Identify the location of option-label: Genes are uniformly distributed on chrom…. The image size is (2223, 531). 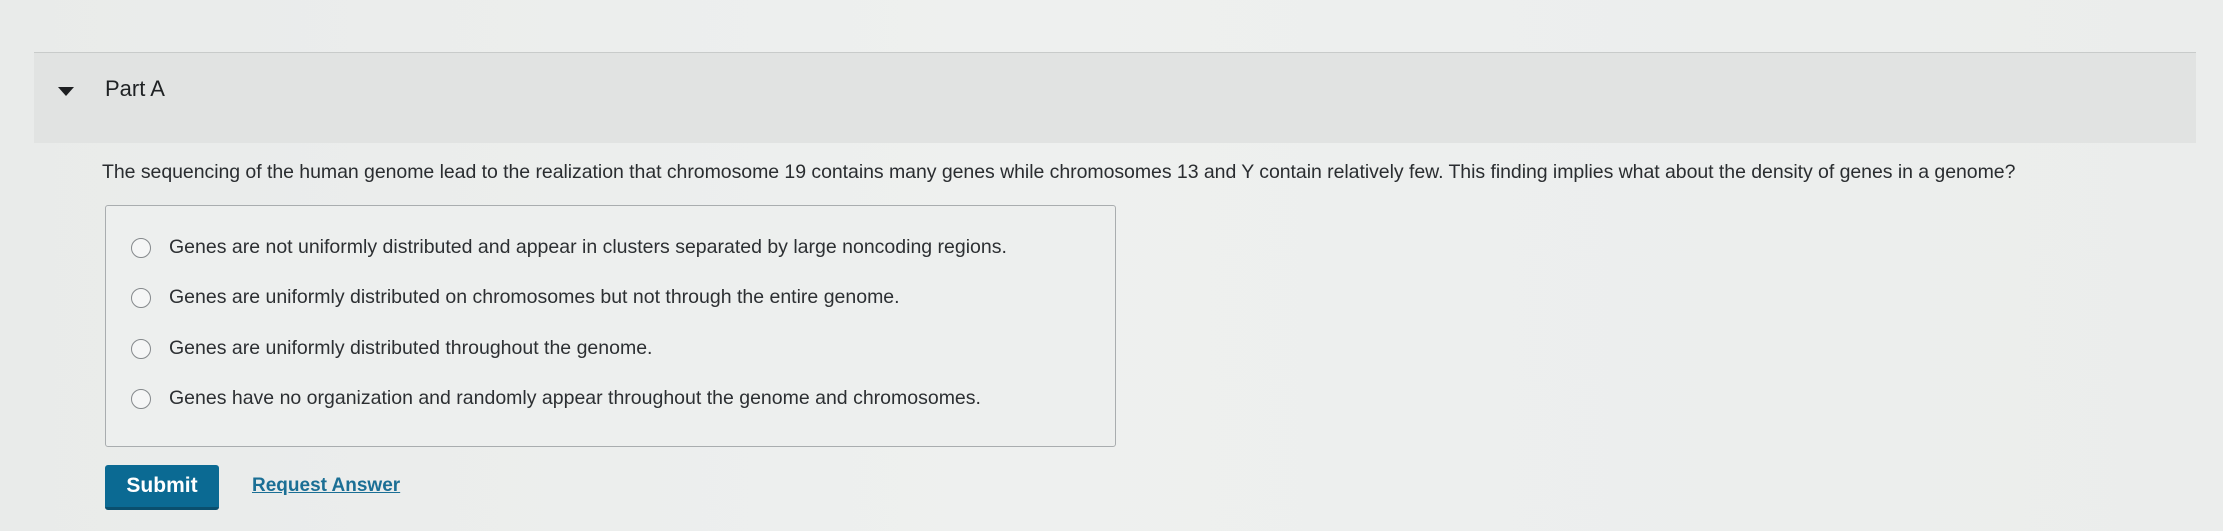
(534, 297).